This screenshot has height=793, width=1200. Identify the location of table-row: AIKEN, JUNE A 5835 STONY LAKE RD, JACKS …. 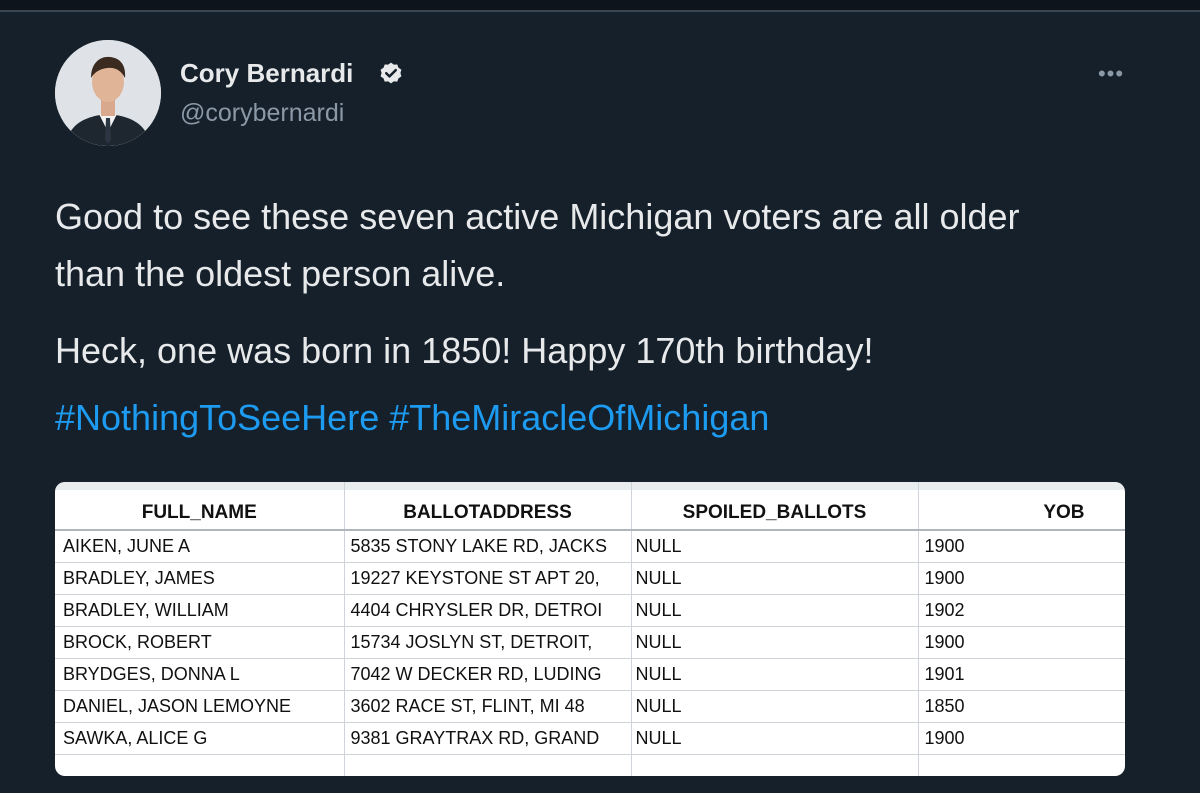
(590, 546).